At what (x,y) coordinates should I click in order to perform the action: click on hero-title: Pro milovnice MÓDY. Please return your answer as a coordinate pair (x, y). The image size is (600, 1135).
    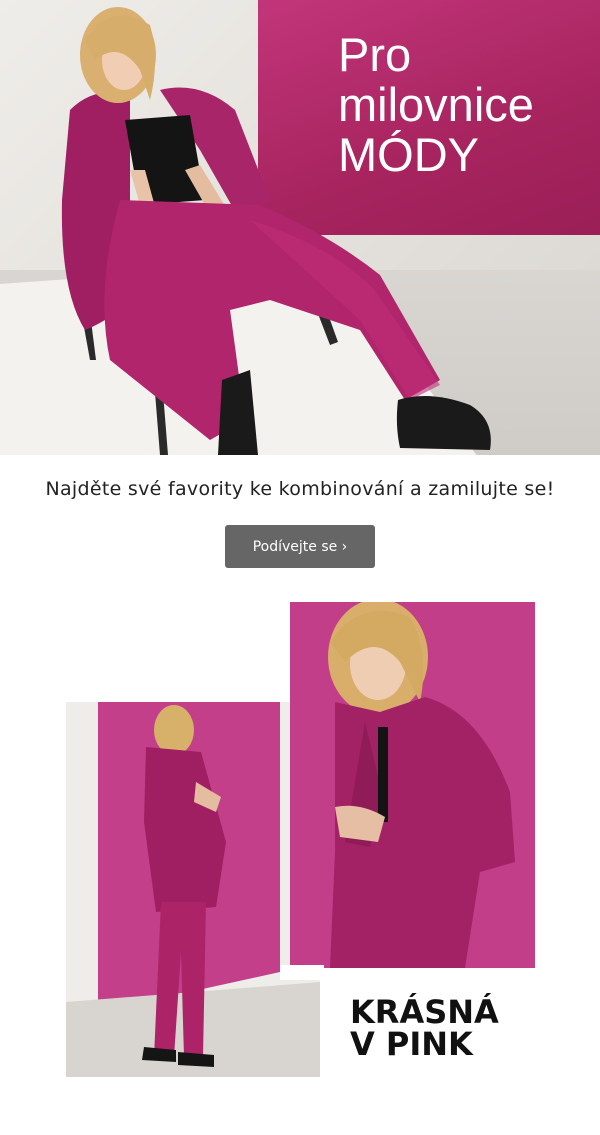
    Looking at the image, I should click on (463, 105).